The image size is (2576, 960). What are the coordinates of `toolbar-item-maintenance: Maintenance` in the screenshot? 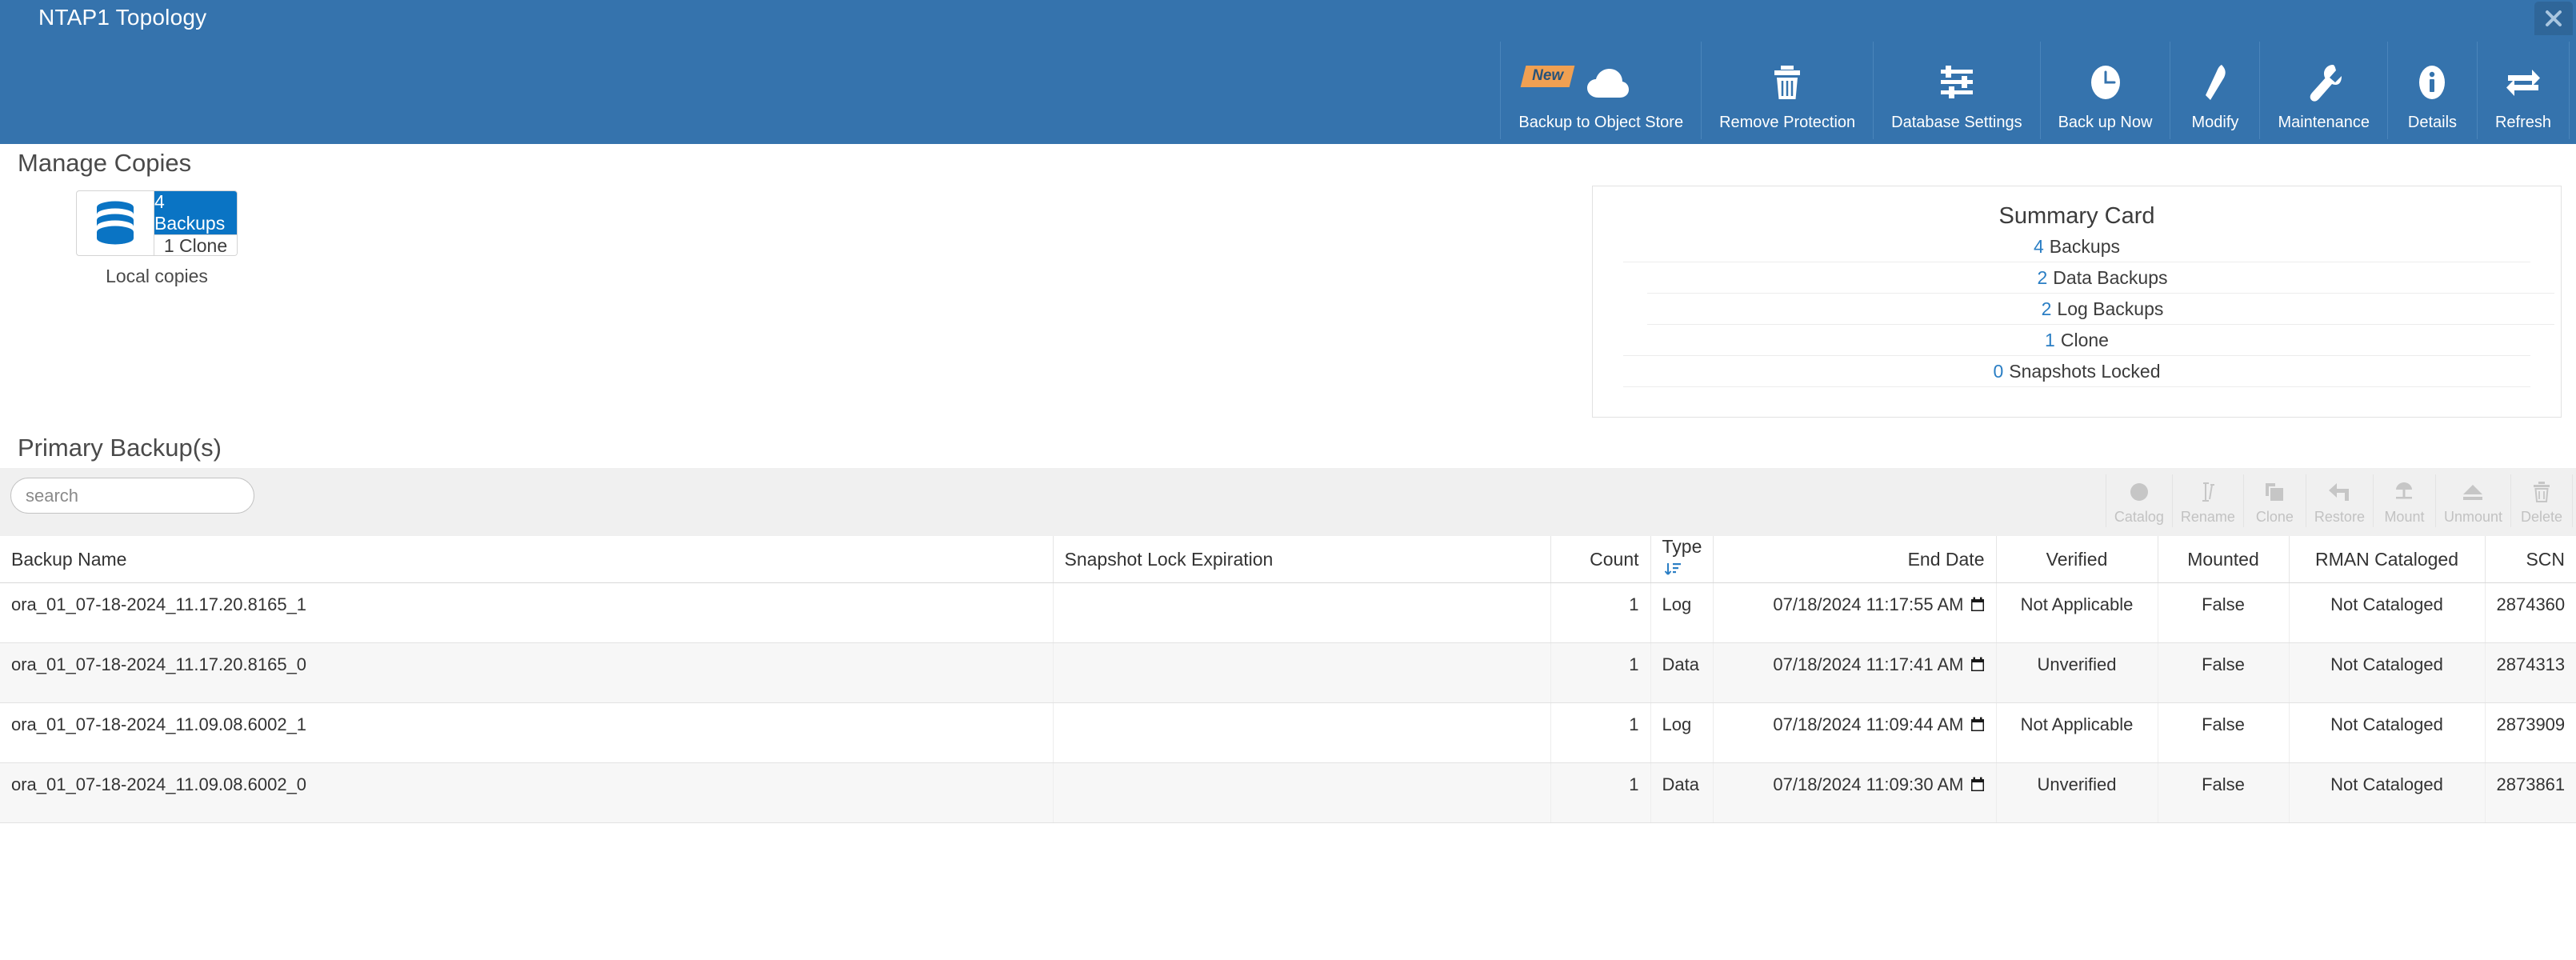 It's located at (2323, 90).